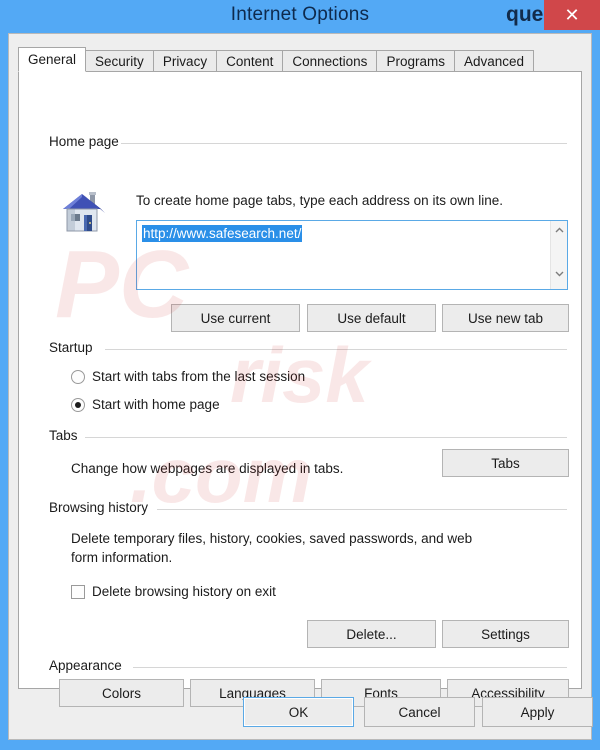  Describe the element at coordinates (308, 435) in the screenshot. I see `tabs-group: Tabs` at that location.